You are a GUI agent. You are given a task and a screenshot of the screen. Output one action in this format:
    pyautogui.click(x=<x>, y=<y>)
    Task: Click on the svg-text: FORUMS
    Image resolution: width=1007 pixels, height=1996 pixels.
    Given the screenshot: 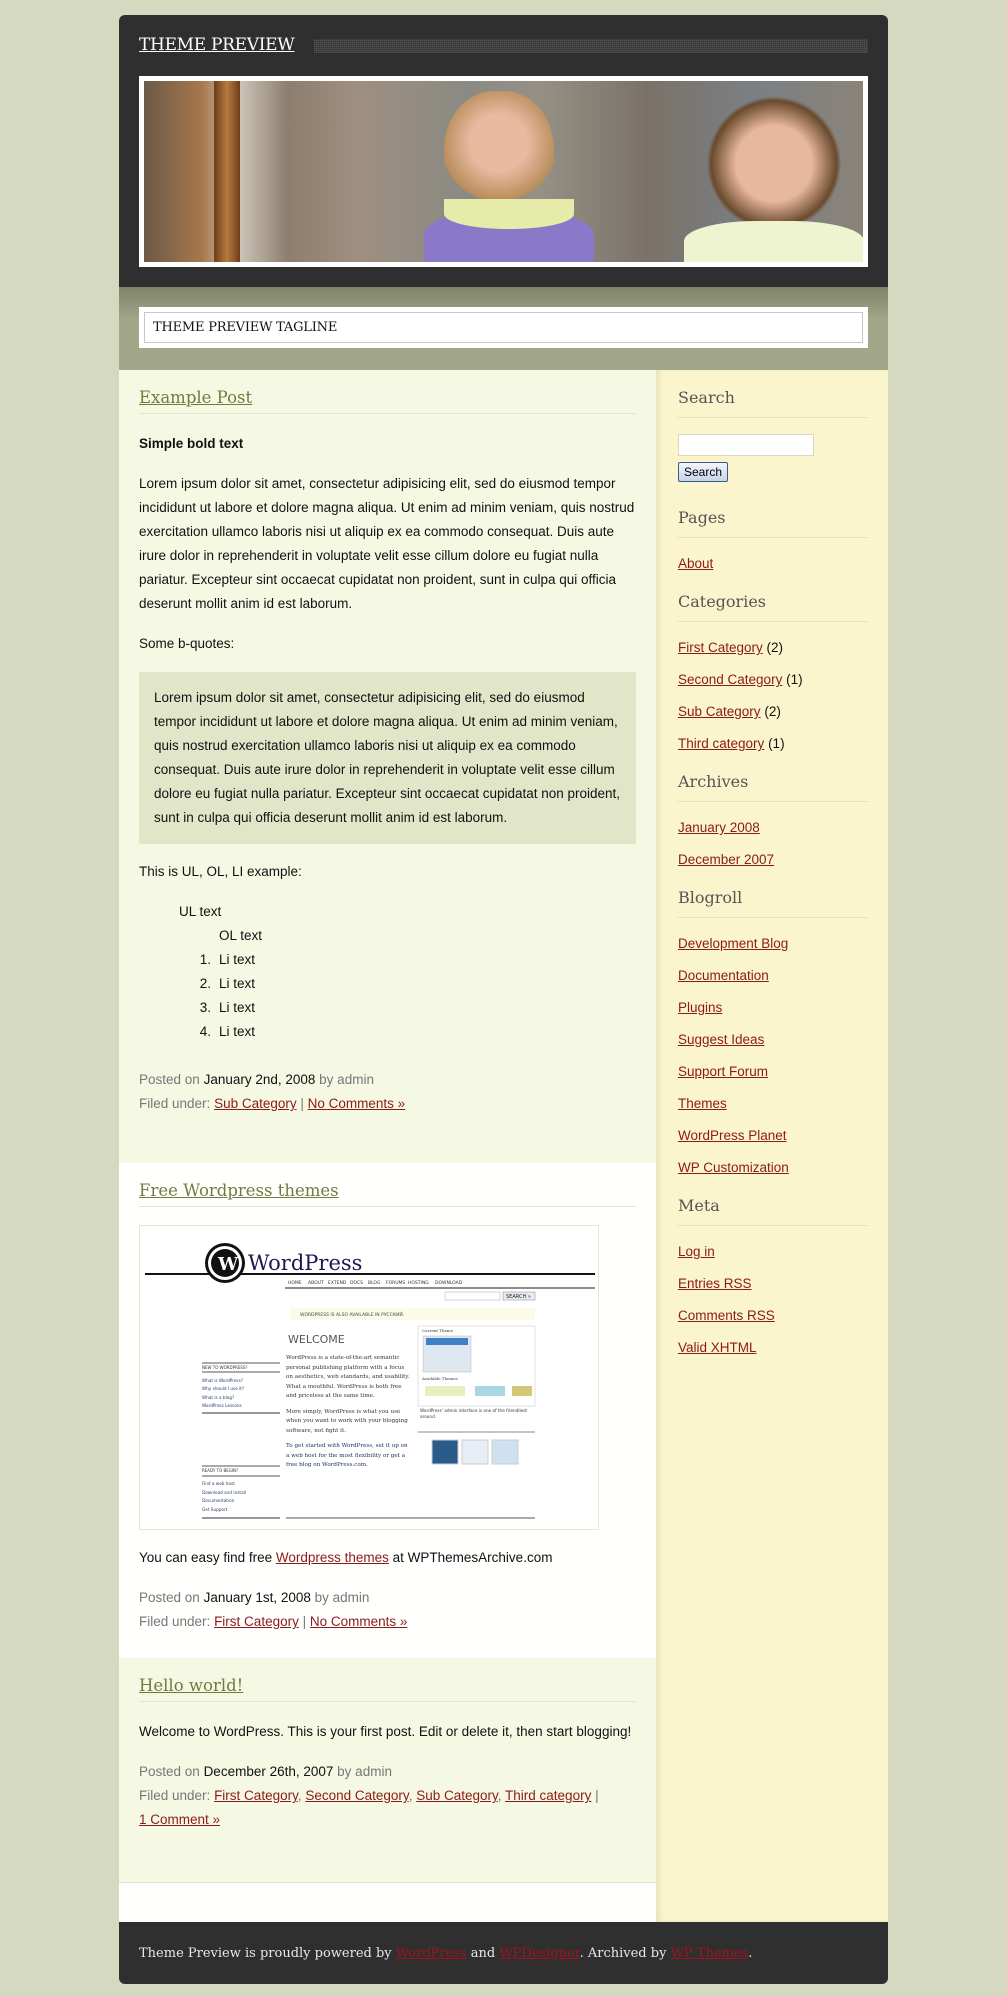 What is the action you would take?
    pyautogui.click(x=395, y=1283)
    